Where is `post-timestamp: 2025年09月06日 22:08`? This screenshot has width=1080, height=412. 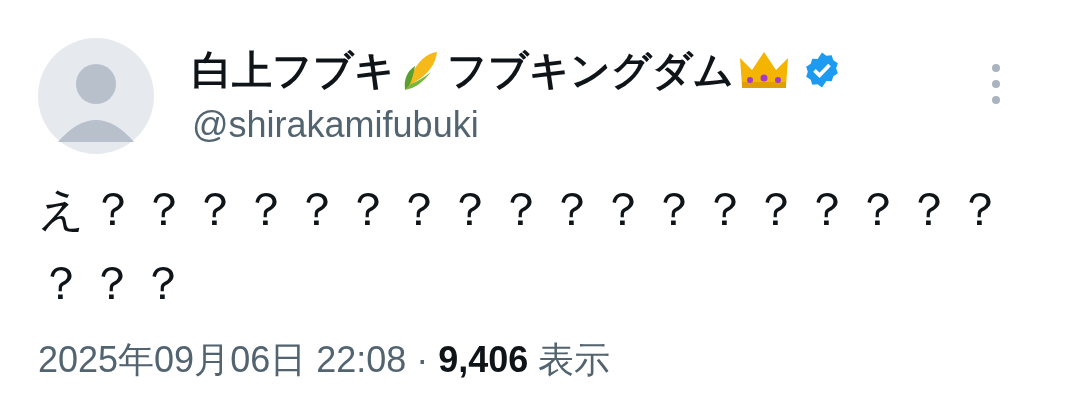
post-timestamp: 2025年09月06日 22:08 is located at coordinates (222, 360).